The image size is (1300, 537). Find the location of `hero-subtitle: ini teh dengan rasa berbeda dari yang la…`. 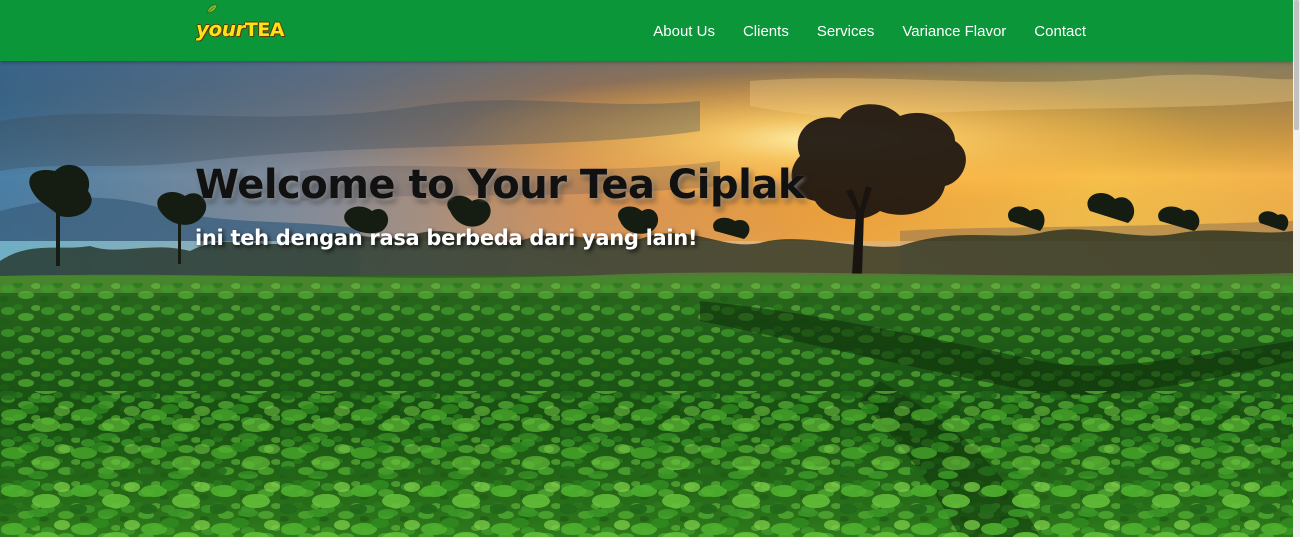

hero-subtitle: ini teh dengan rasa berbeda dari yang la… is located at coordinates (446, 238).